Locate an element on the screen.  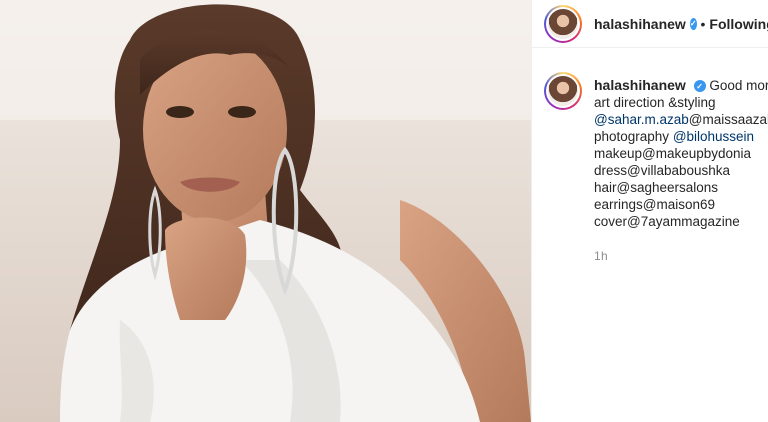
caption-verified-badge-icon: ✓ is located at coordinates (699, 86).